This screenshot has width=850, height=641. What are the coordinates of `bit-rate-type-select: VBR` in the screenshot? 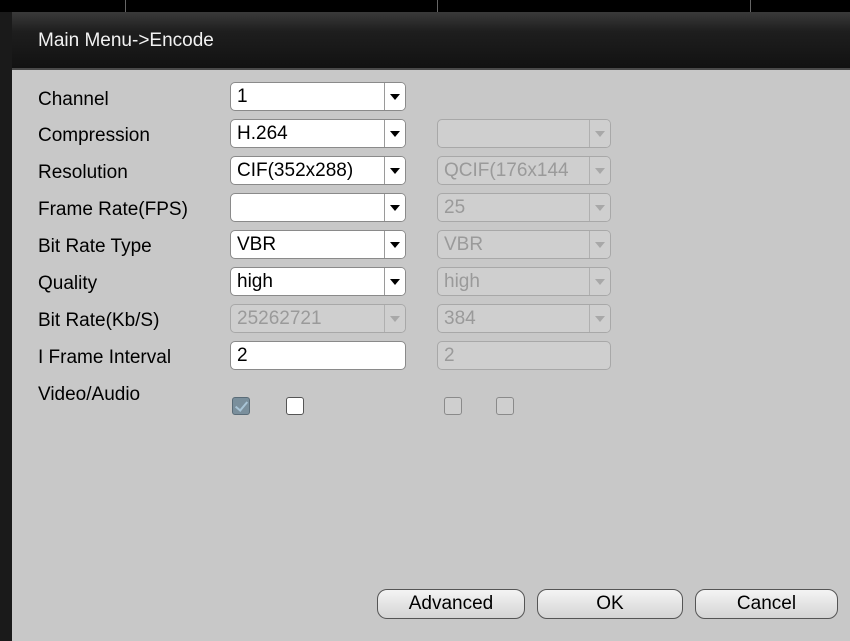 It's located at (318, 244).